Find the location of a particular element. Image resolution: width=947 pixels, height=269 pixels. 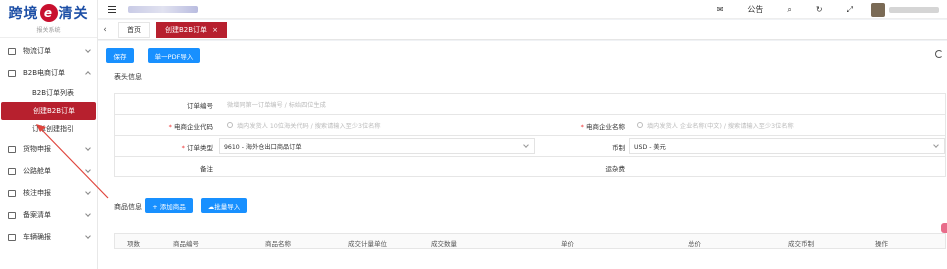

logo-subtitle: 报关系统 is located at coordinates (48, 30).